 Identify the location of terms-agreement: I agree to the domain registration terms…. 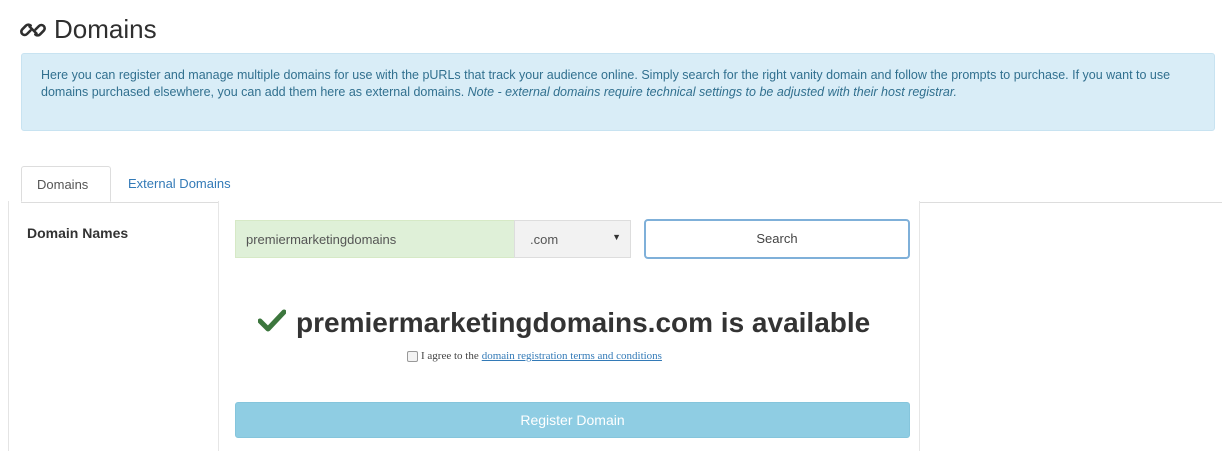
(534, 356).